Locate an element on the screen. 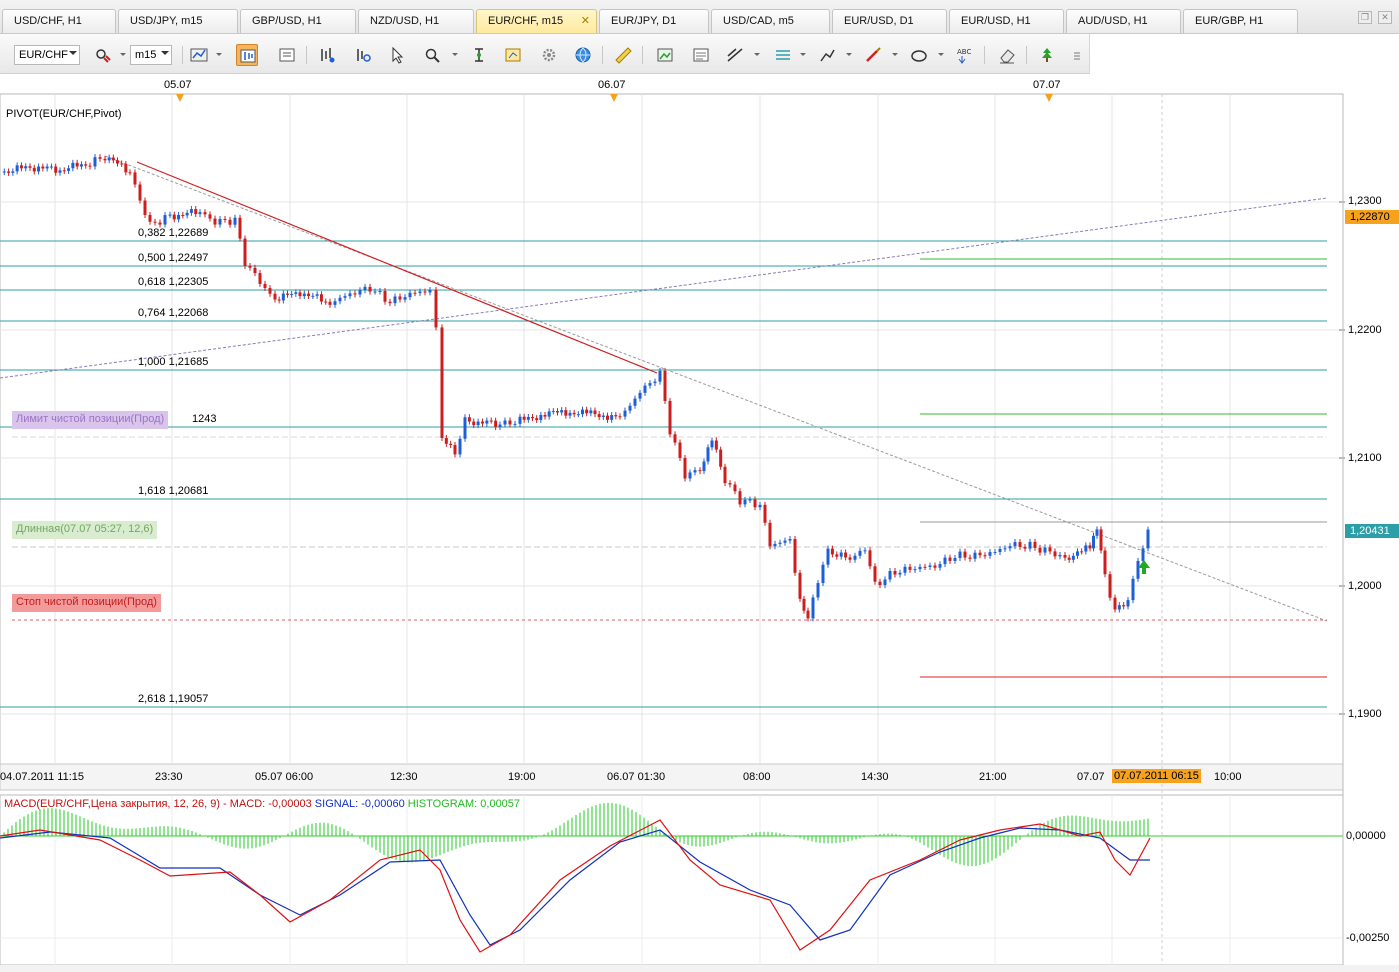 The height and width of the screenshot is (972, 1399). line-tool-icon is located at coordinates (735, 55).